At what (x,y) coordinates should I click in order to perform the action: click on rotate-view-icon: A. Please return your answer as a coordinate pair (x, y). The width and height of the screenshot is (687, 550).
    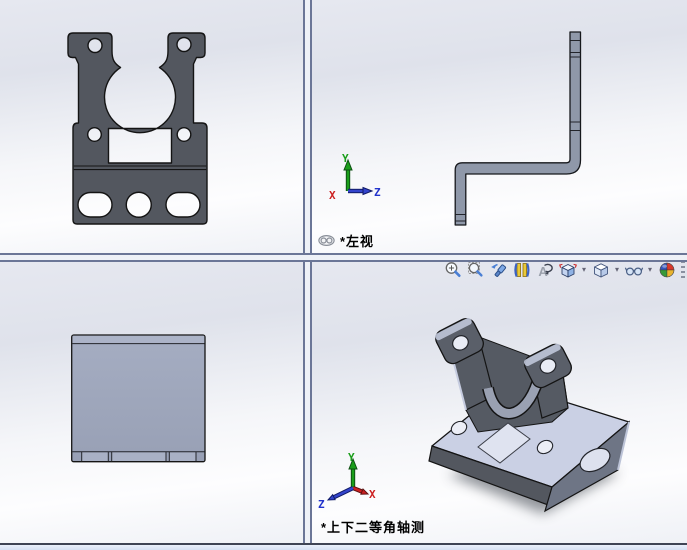
    Looking at the image, I should click on (544, 271).